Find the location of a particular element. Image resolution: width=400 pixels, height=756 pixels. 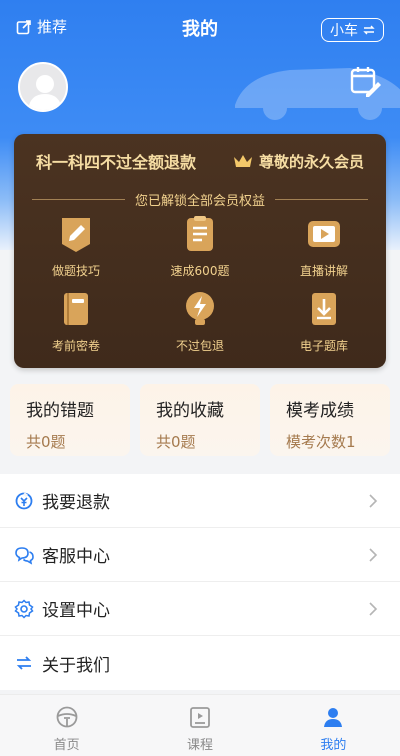

perk-tips: 做题技巧 is located at coordinates (76, 246).